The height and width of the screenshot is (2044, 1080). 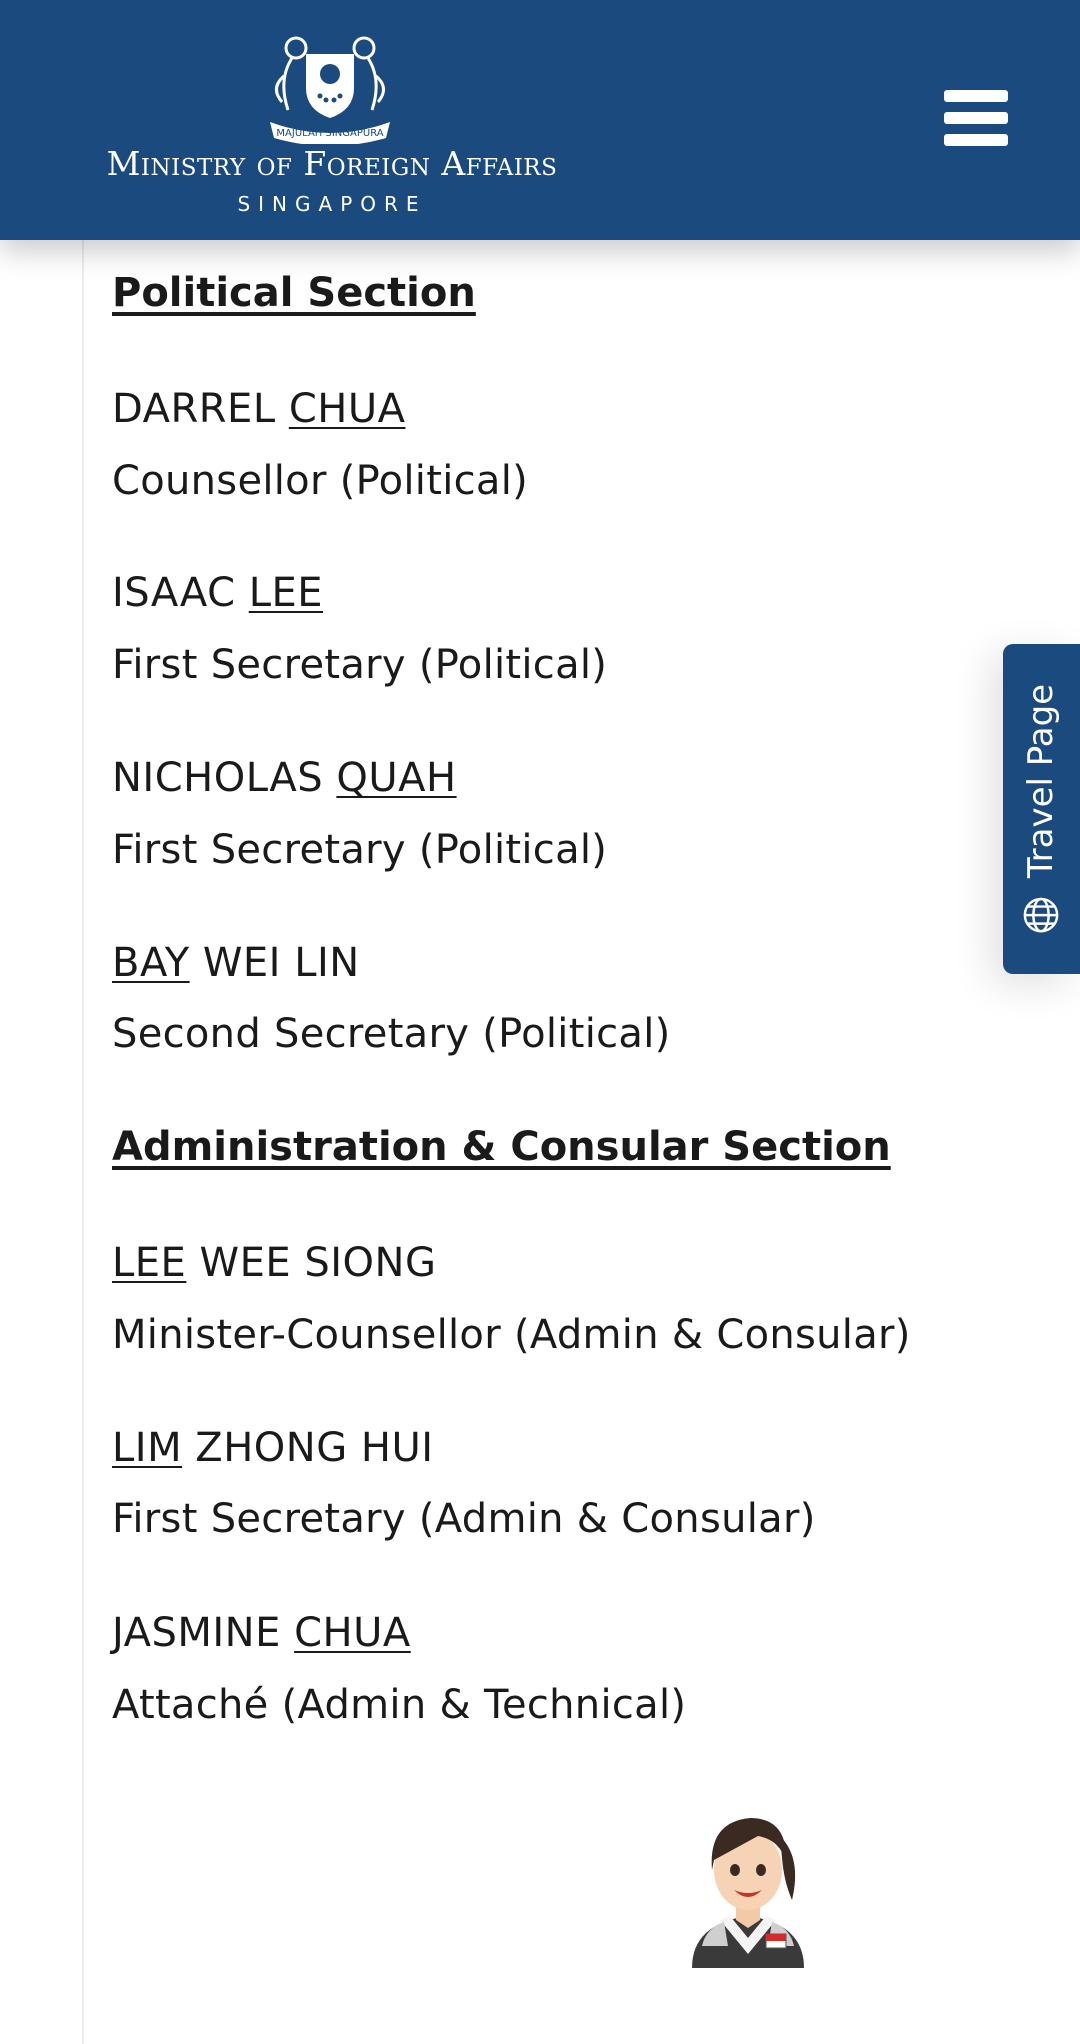 I want to click on content-rule, so click(x=83, y=1142).